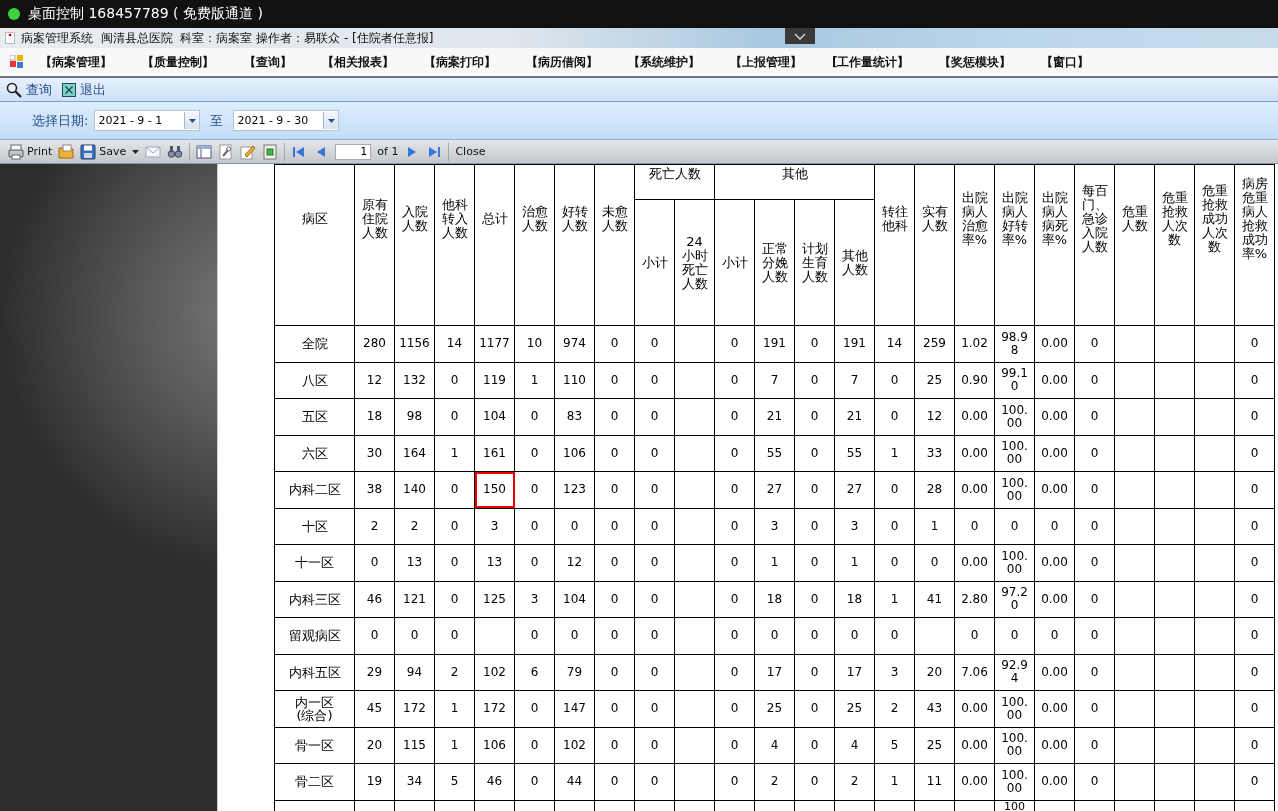 This screenshot has height=811, width=1278. Describe the element at coordinates (226, 151) in the screenshot. I see `wrench-icon` at that location.